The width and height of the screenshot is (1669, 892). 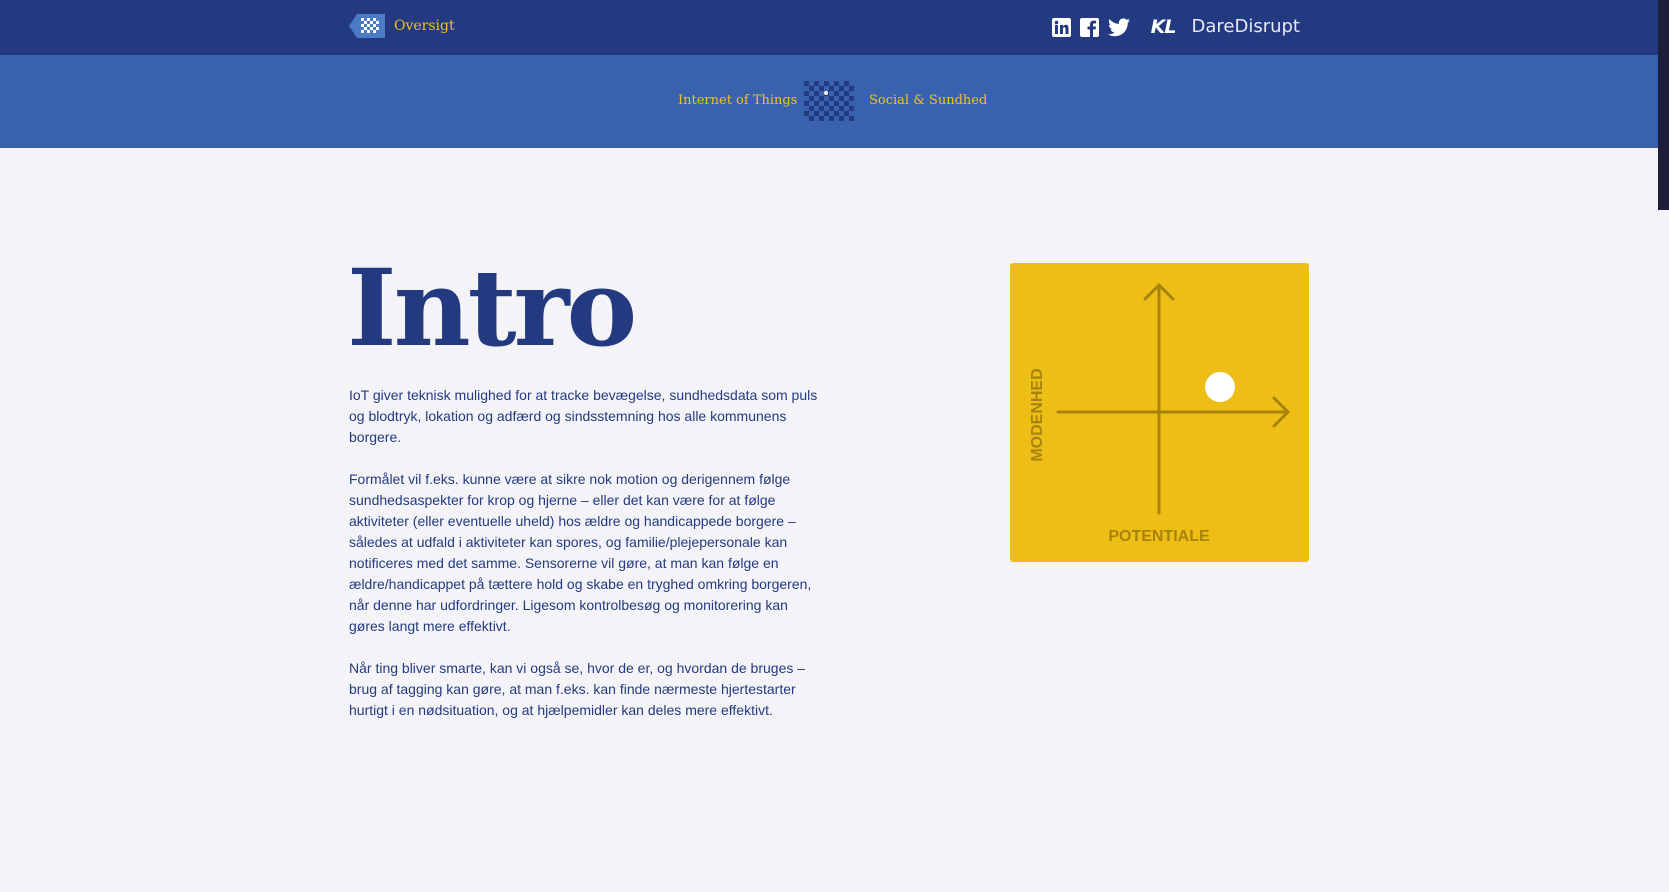 What do you see at coordinates (1118, 27) in the screenshot?
I see `twitter-icon` at bounding box center [1118, 27].